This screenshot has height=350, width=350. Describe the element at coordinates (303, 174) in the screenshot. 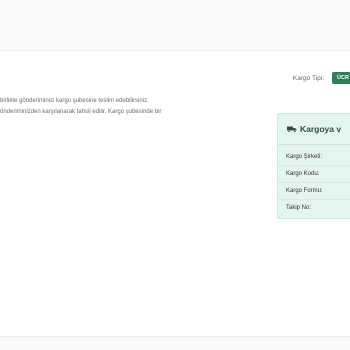

I see `cargo-code-label: Kargo Kodu:` at that location.